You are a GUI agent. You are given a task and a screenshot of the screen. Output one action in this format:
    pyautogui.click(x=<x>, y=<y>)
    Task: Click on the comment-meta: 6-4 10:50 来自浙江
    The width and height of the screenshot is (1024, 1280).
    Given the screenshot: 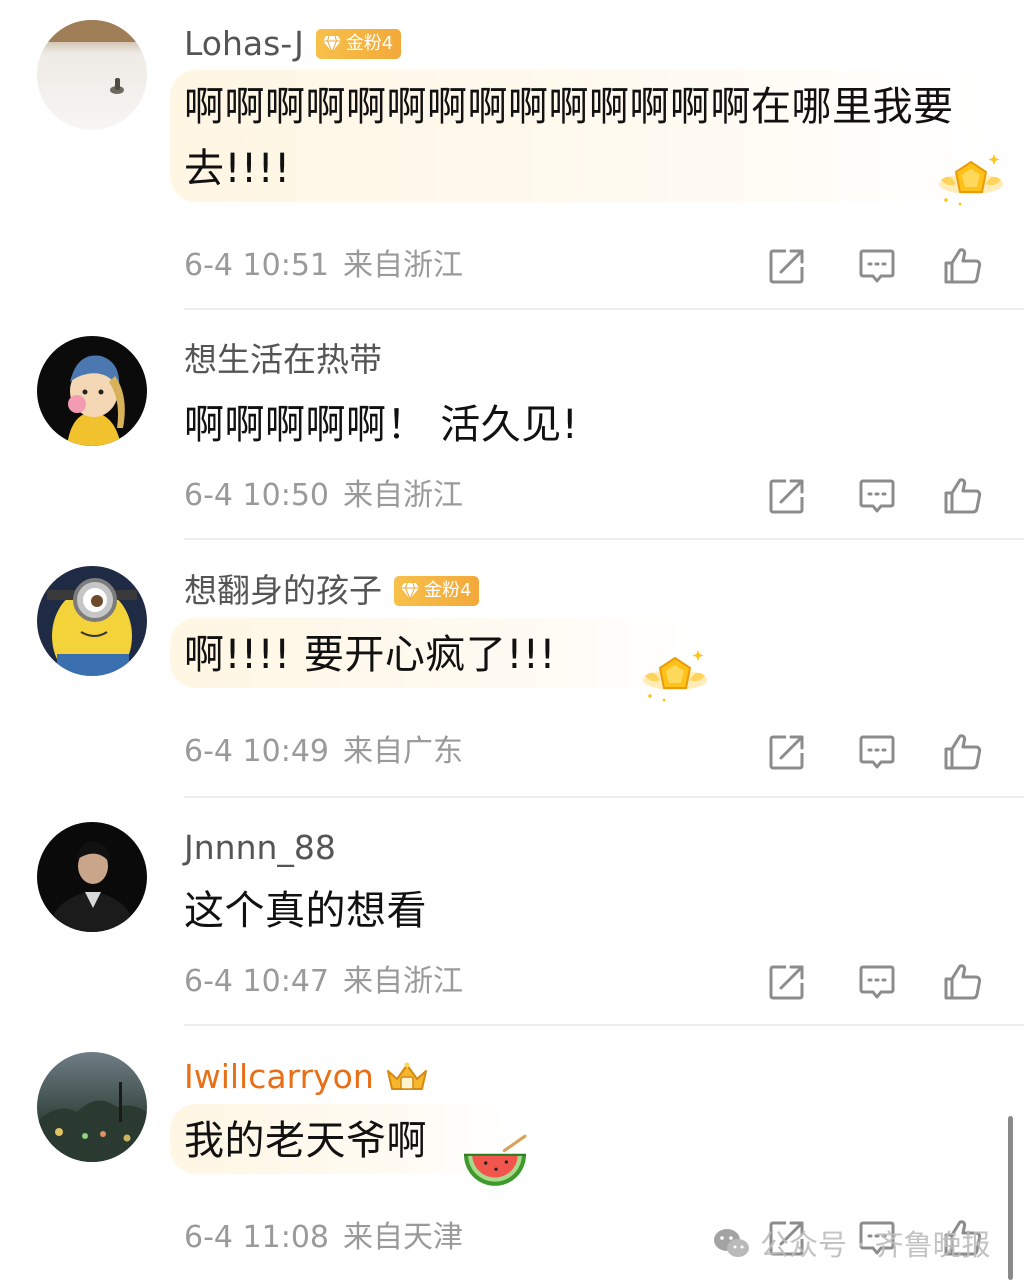 What is the action you would take?
    pyautogui.click(x=323, y=496)
    